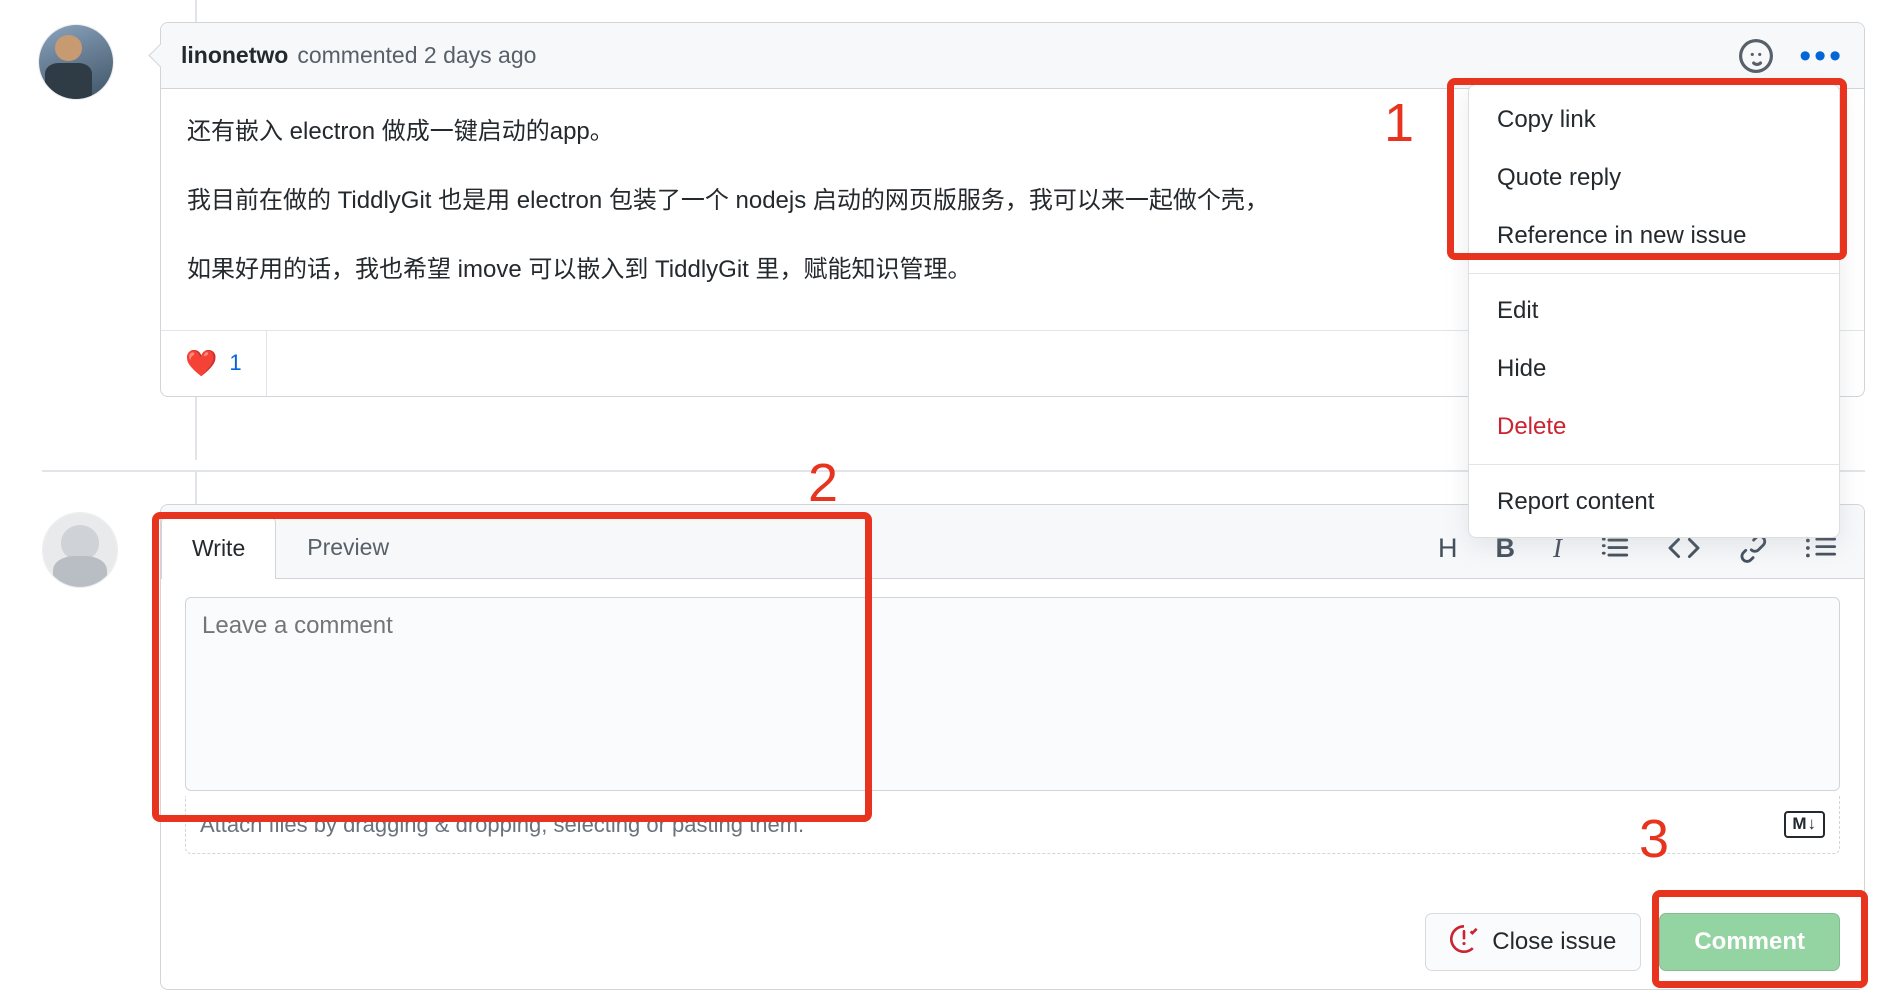 The height and width of the screenshot is (996, 1884). What do you see at coordinates (1756, 55) in the screenshot?
I see `add-reaction-icon` at bounding box center [1756, 55].